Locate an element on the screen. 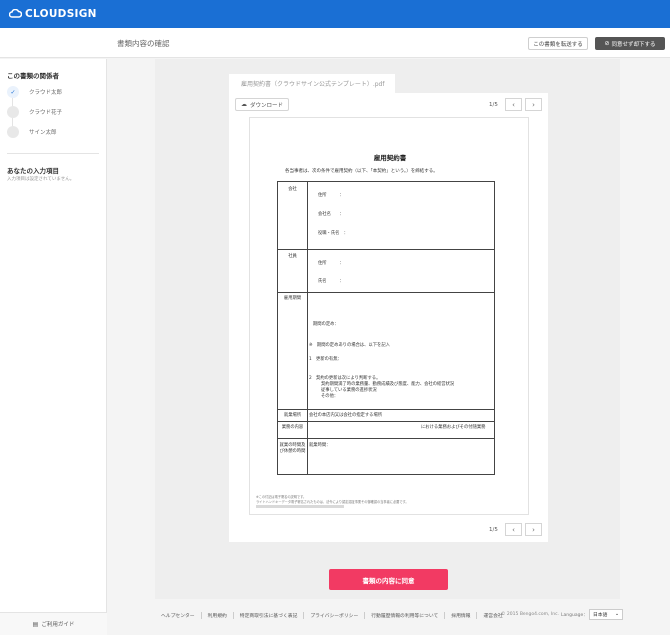  decline-label: 同意せず却下する is located at coordinates (633, 44).